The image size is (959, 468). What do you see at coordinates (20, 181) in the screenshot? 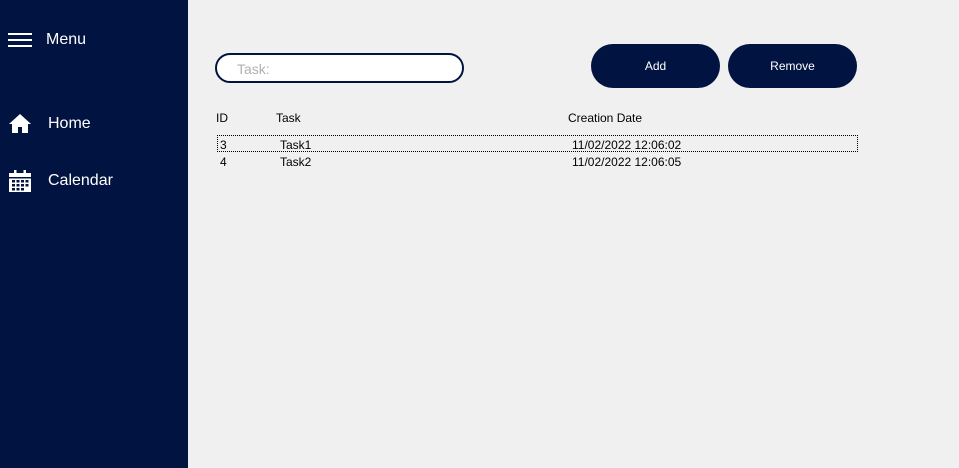
I see `calendar-icon` at bounding box center [20, 181].